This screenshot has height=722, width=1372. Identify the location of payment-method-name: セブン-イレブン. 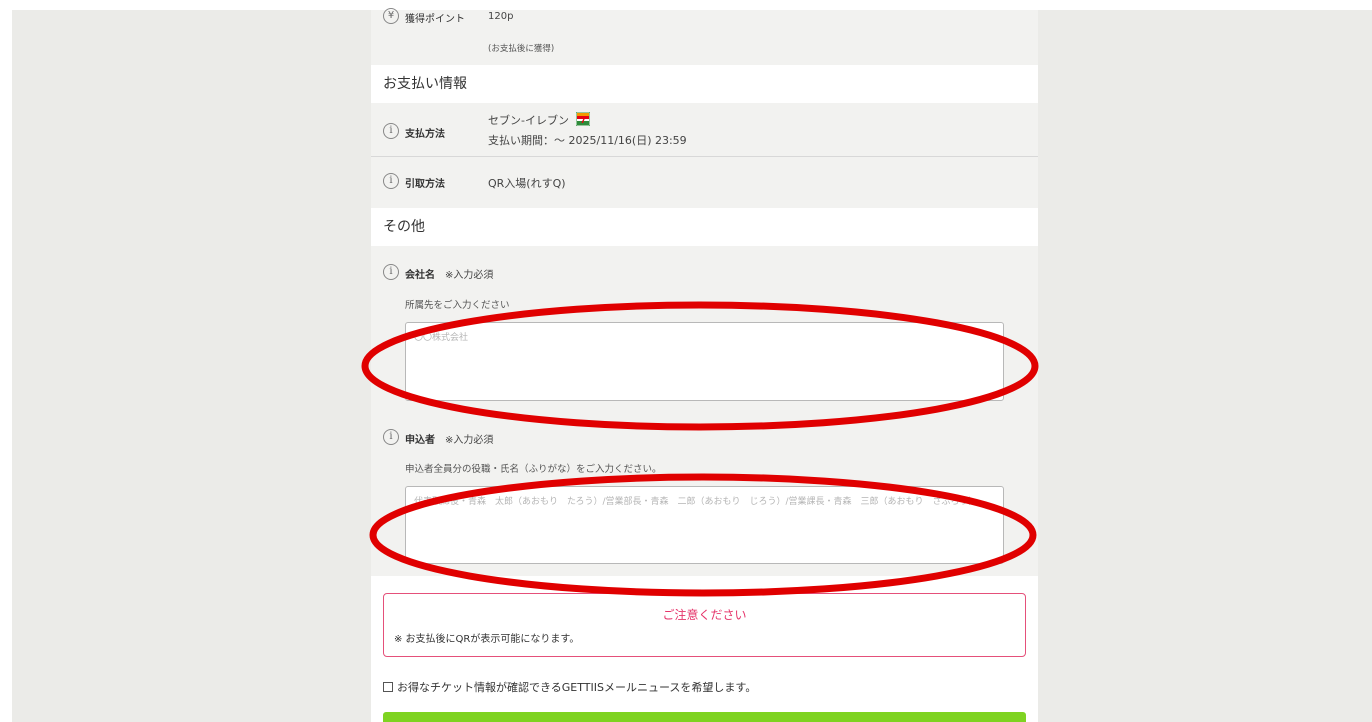
(528, 120).